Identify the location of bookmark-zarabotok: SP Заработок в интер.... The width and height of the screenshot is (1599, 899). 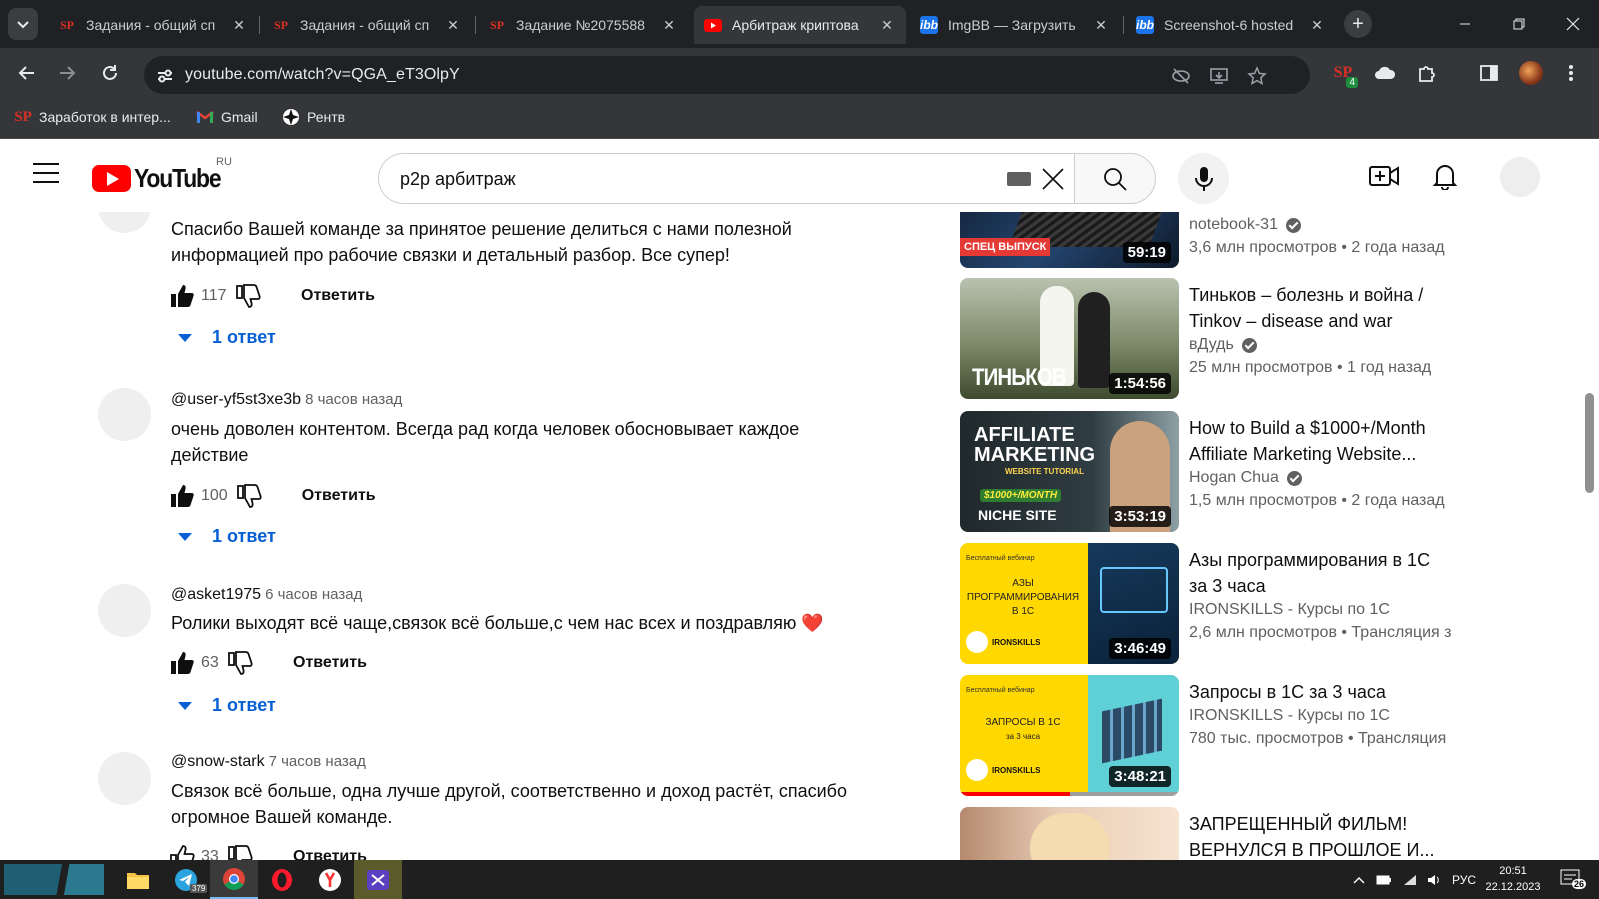
(92, 117).